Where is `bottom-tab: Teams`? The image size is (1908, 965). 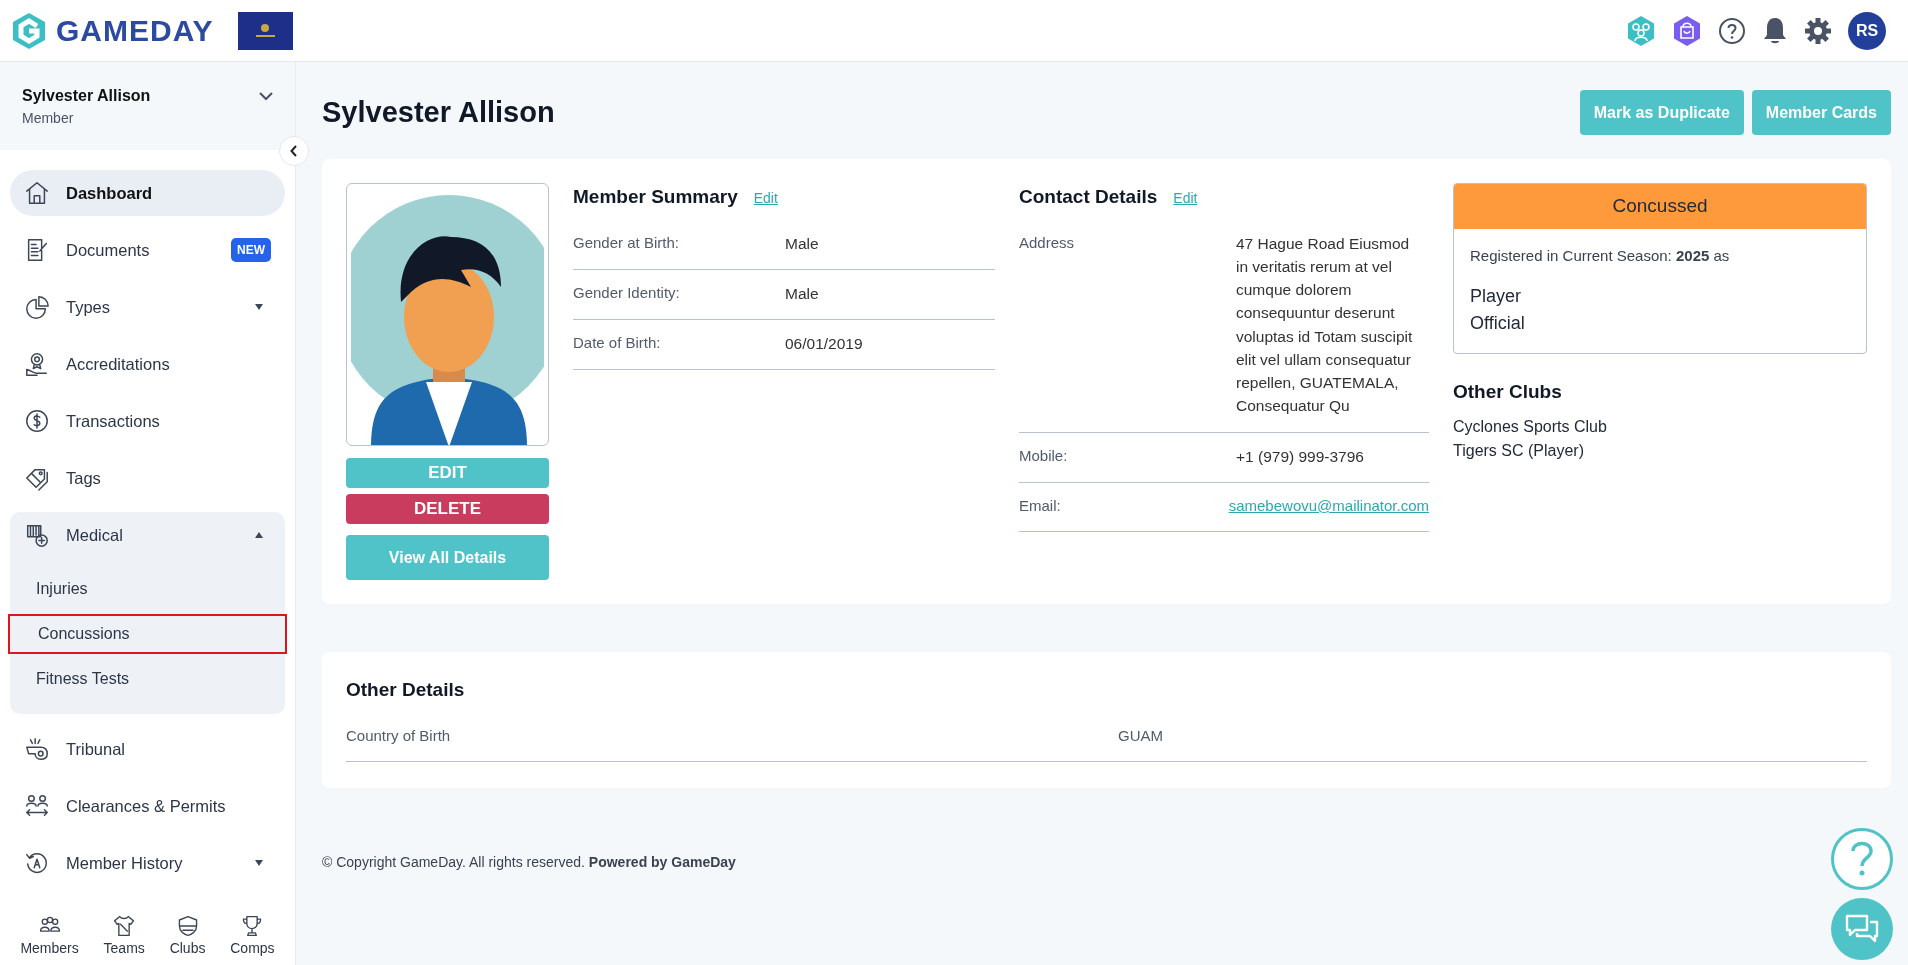 bottom-tab: Teams is located at coordinates (124, 936).